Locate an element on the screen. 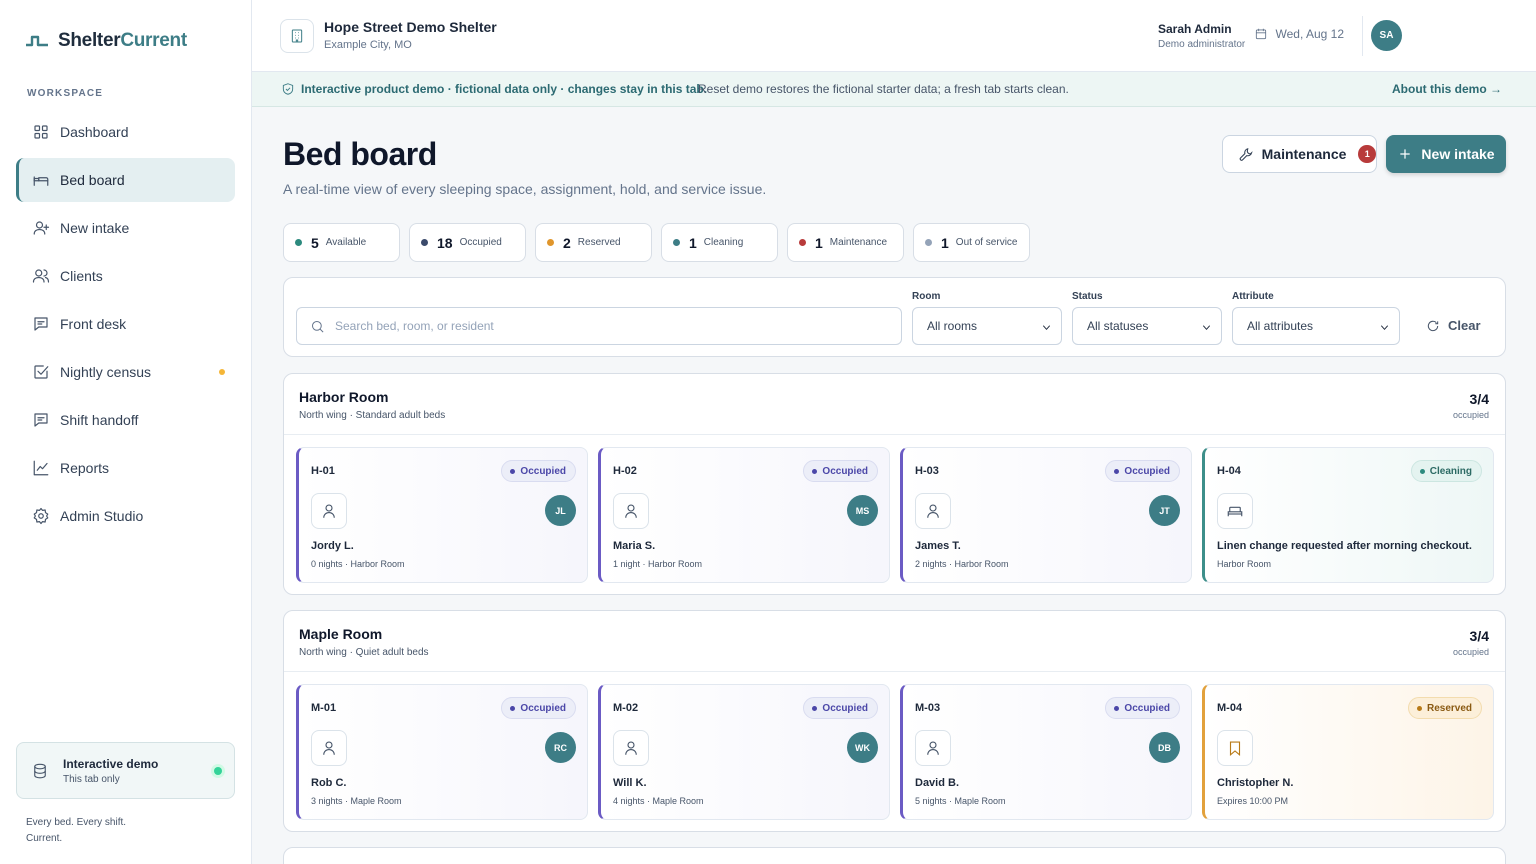 This screenshot has height=864, width=1536. room-section-next is located at coordinates (894, 855).